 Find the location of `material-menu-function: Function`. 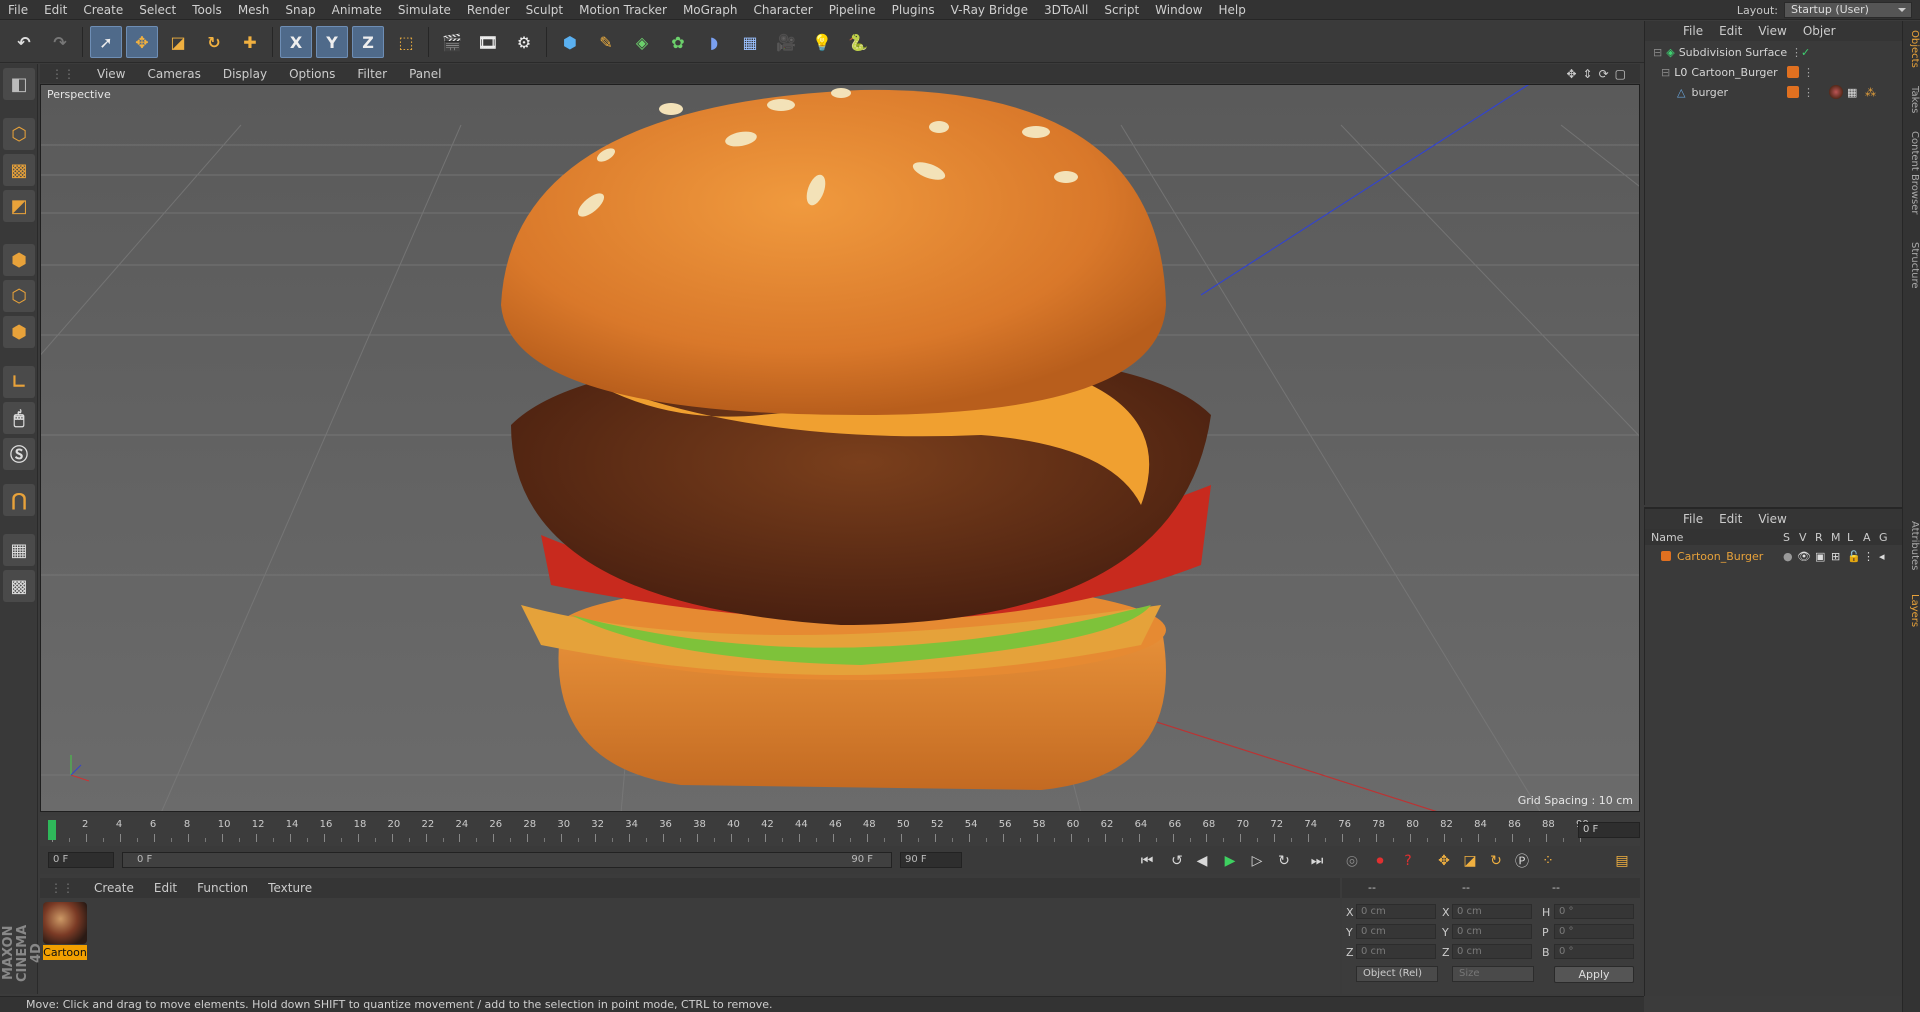

material-menu-function: Function is located at coordinates (222, 888).